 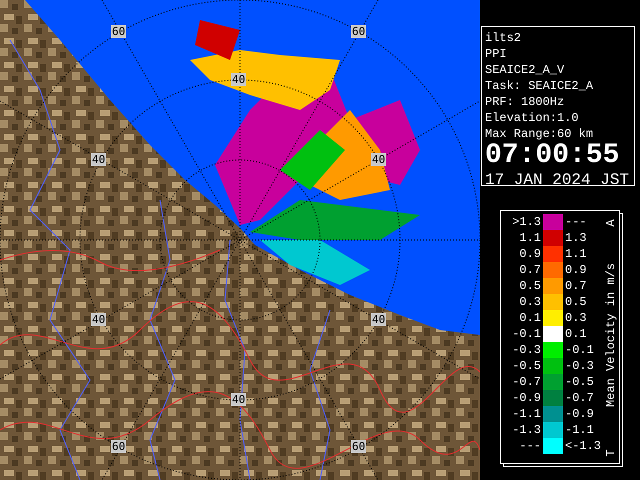 I want to click on info-line: ilts2, so click(x=503, y=38).